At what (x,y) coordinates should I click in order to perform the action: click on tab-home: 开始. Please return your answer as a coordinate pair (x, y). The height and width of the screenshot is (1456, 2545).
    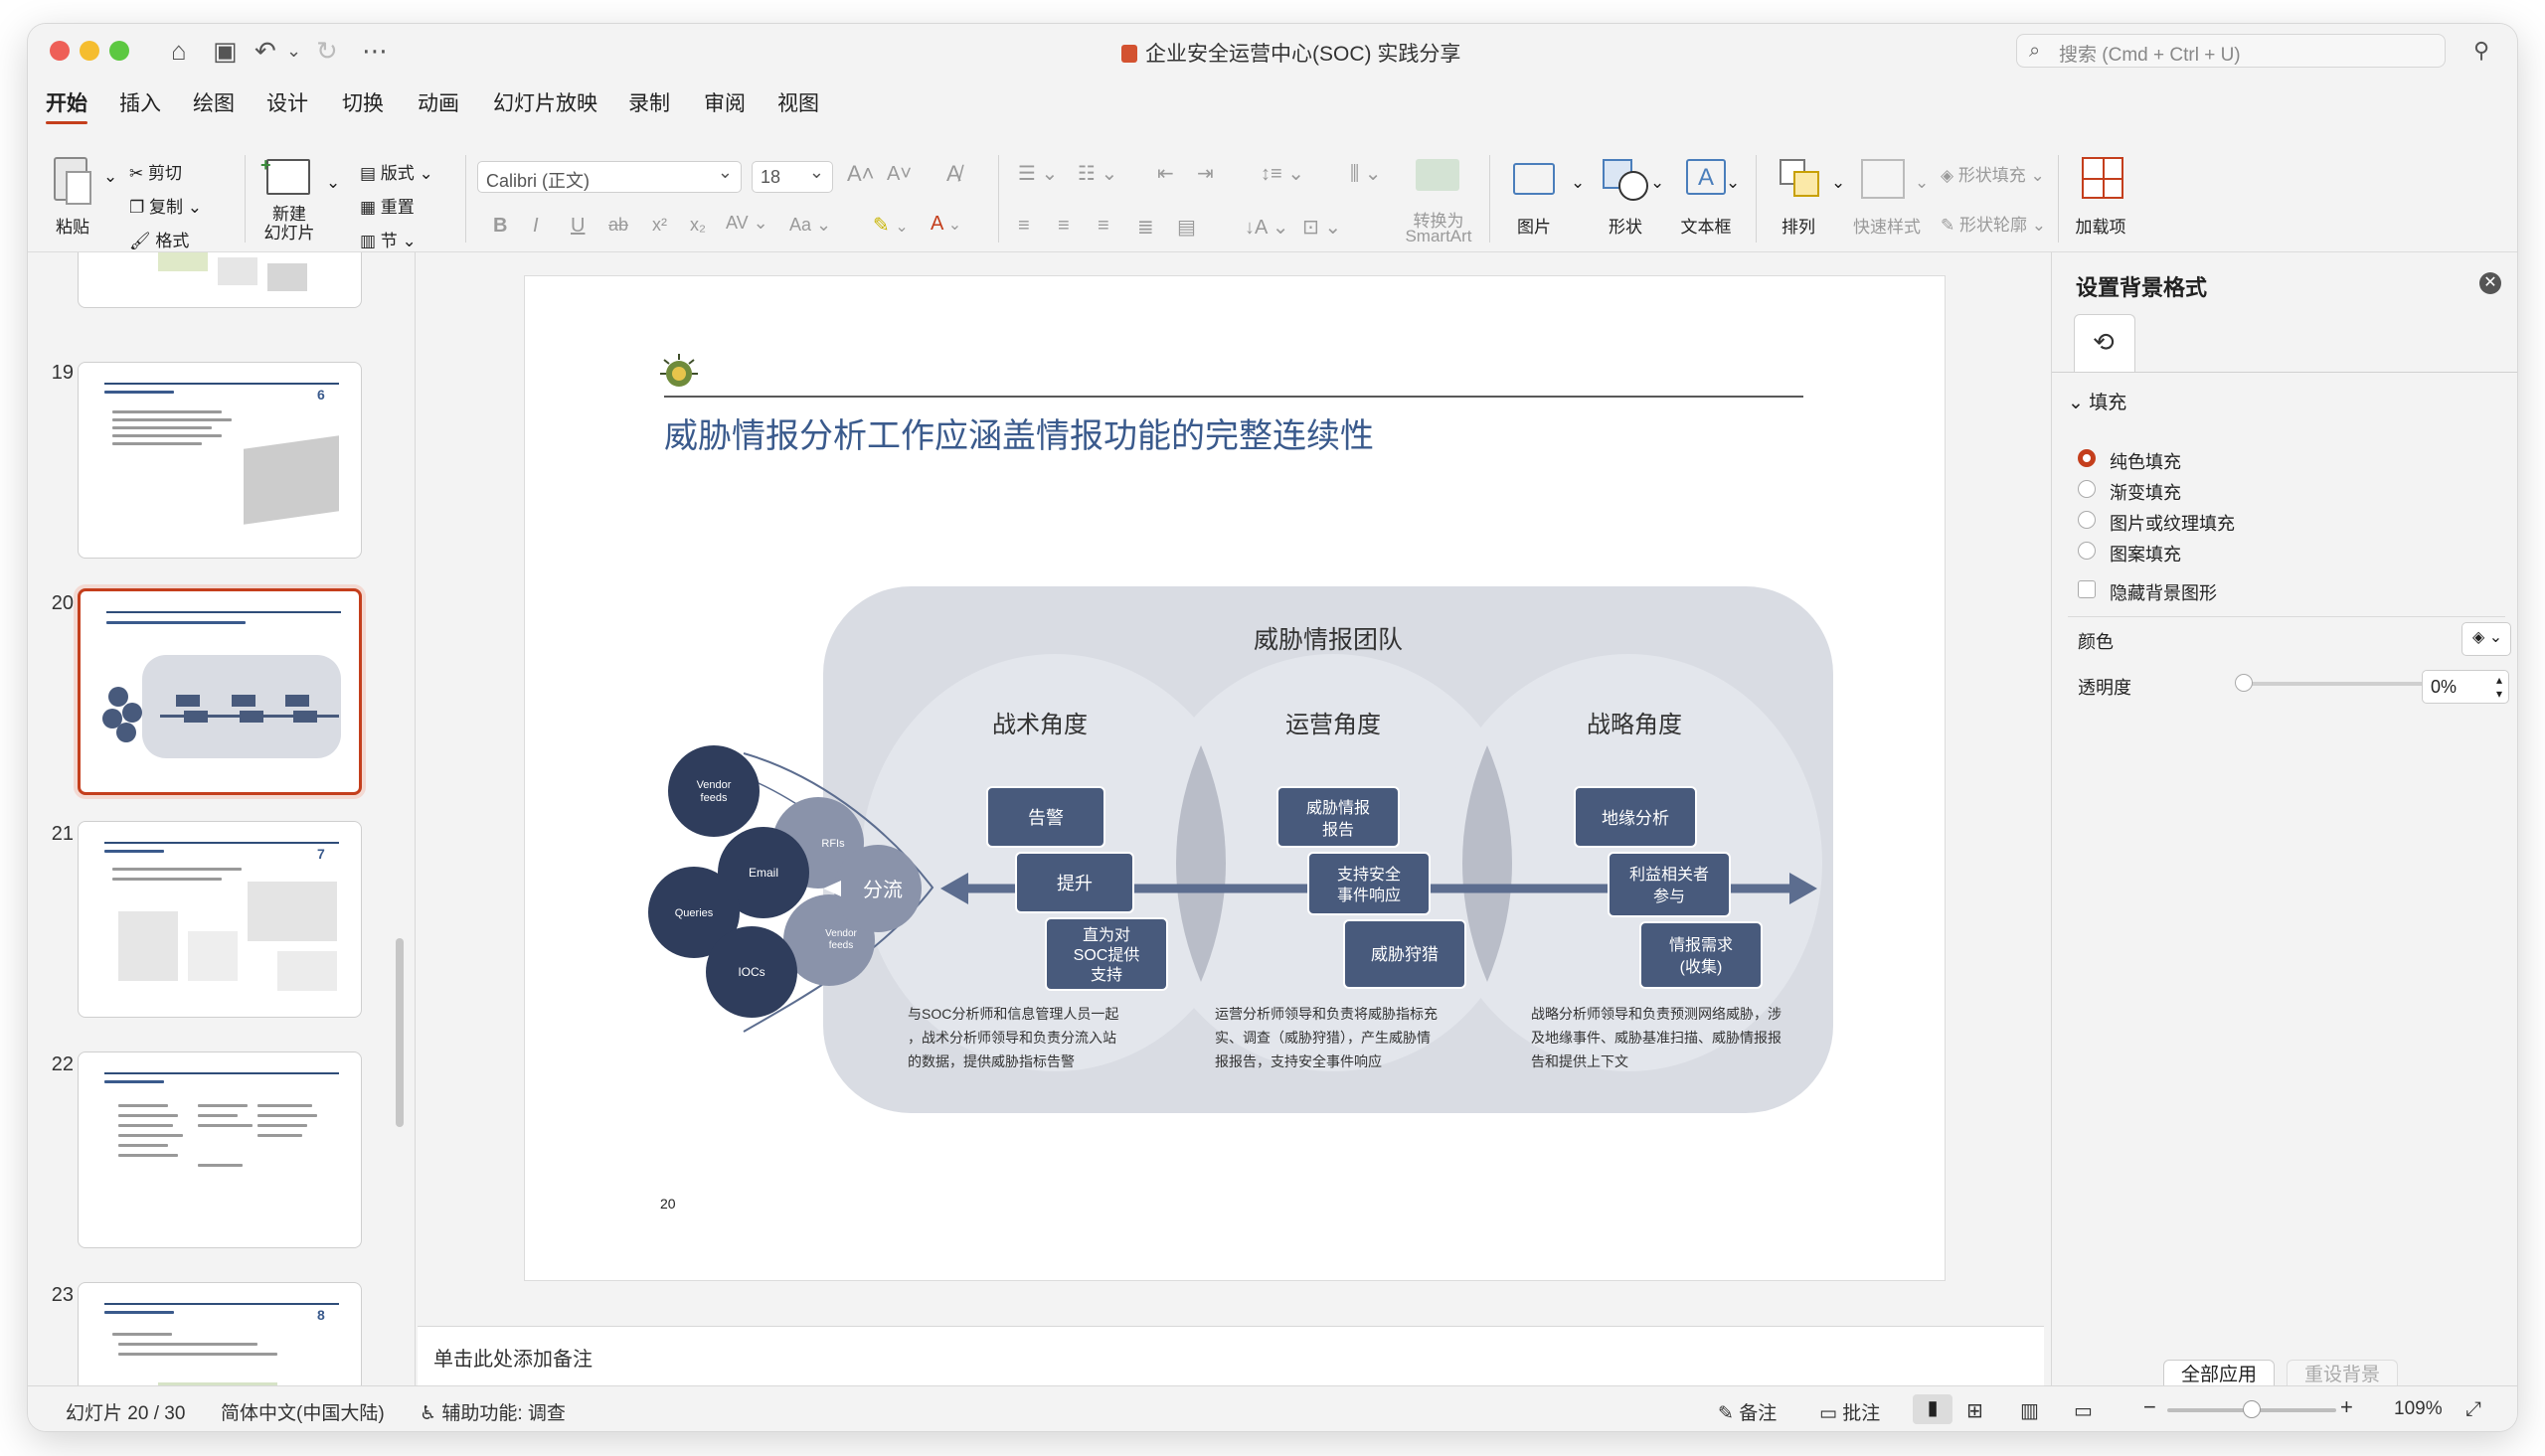
    Looking at the image, I should click on (66, 105).